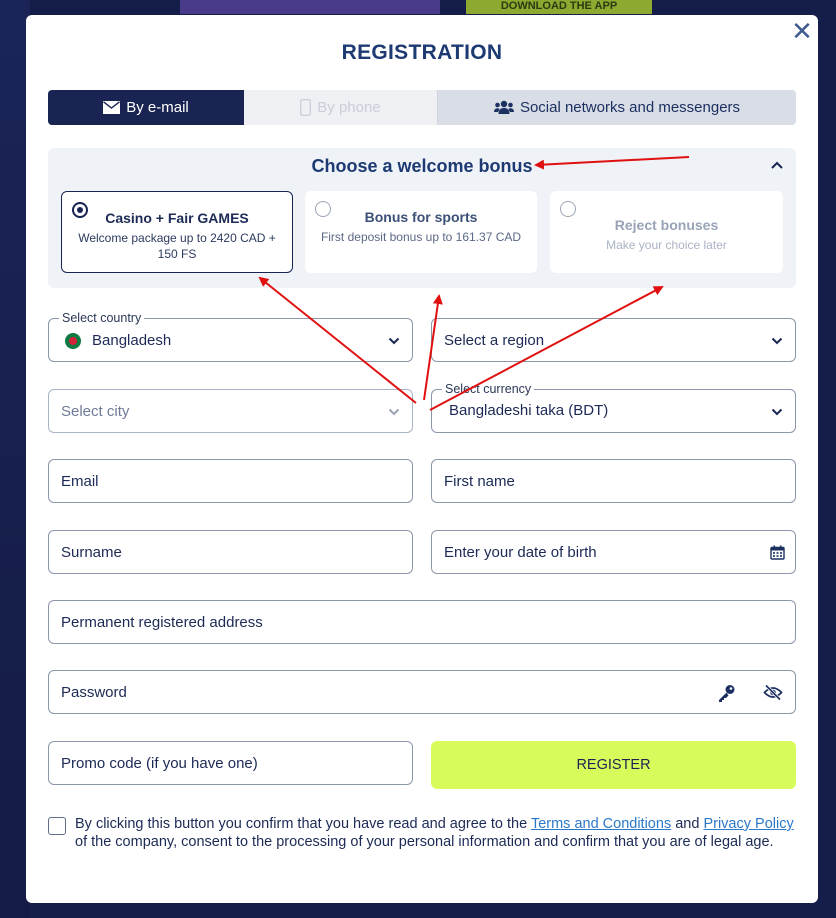 This screenshot has width=836, height=918. I want to click on birth-date-placeholder: Enter your date of birth, so click(520, 552).